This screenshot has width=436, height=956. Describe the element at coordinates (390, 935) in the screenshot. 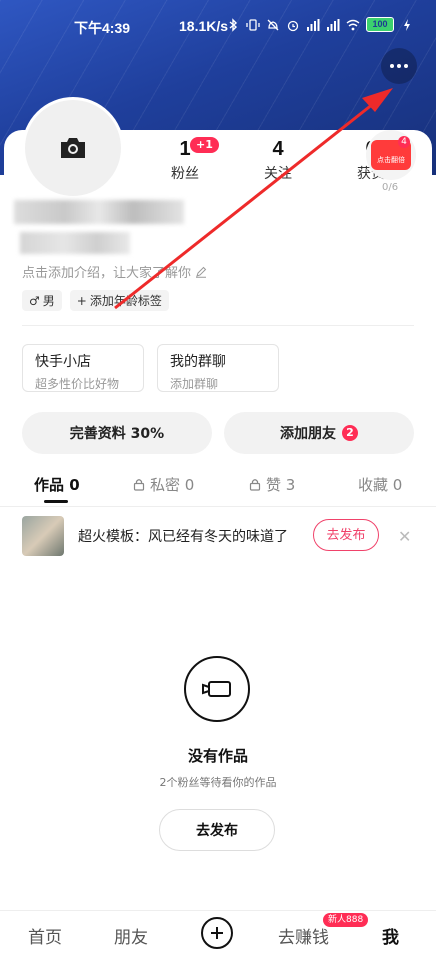

I see `nav-me: 我` at that location.